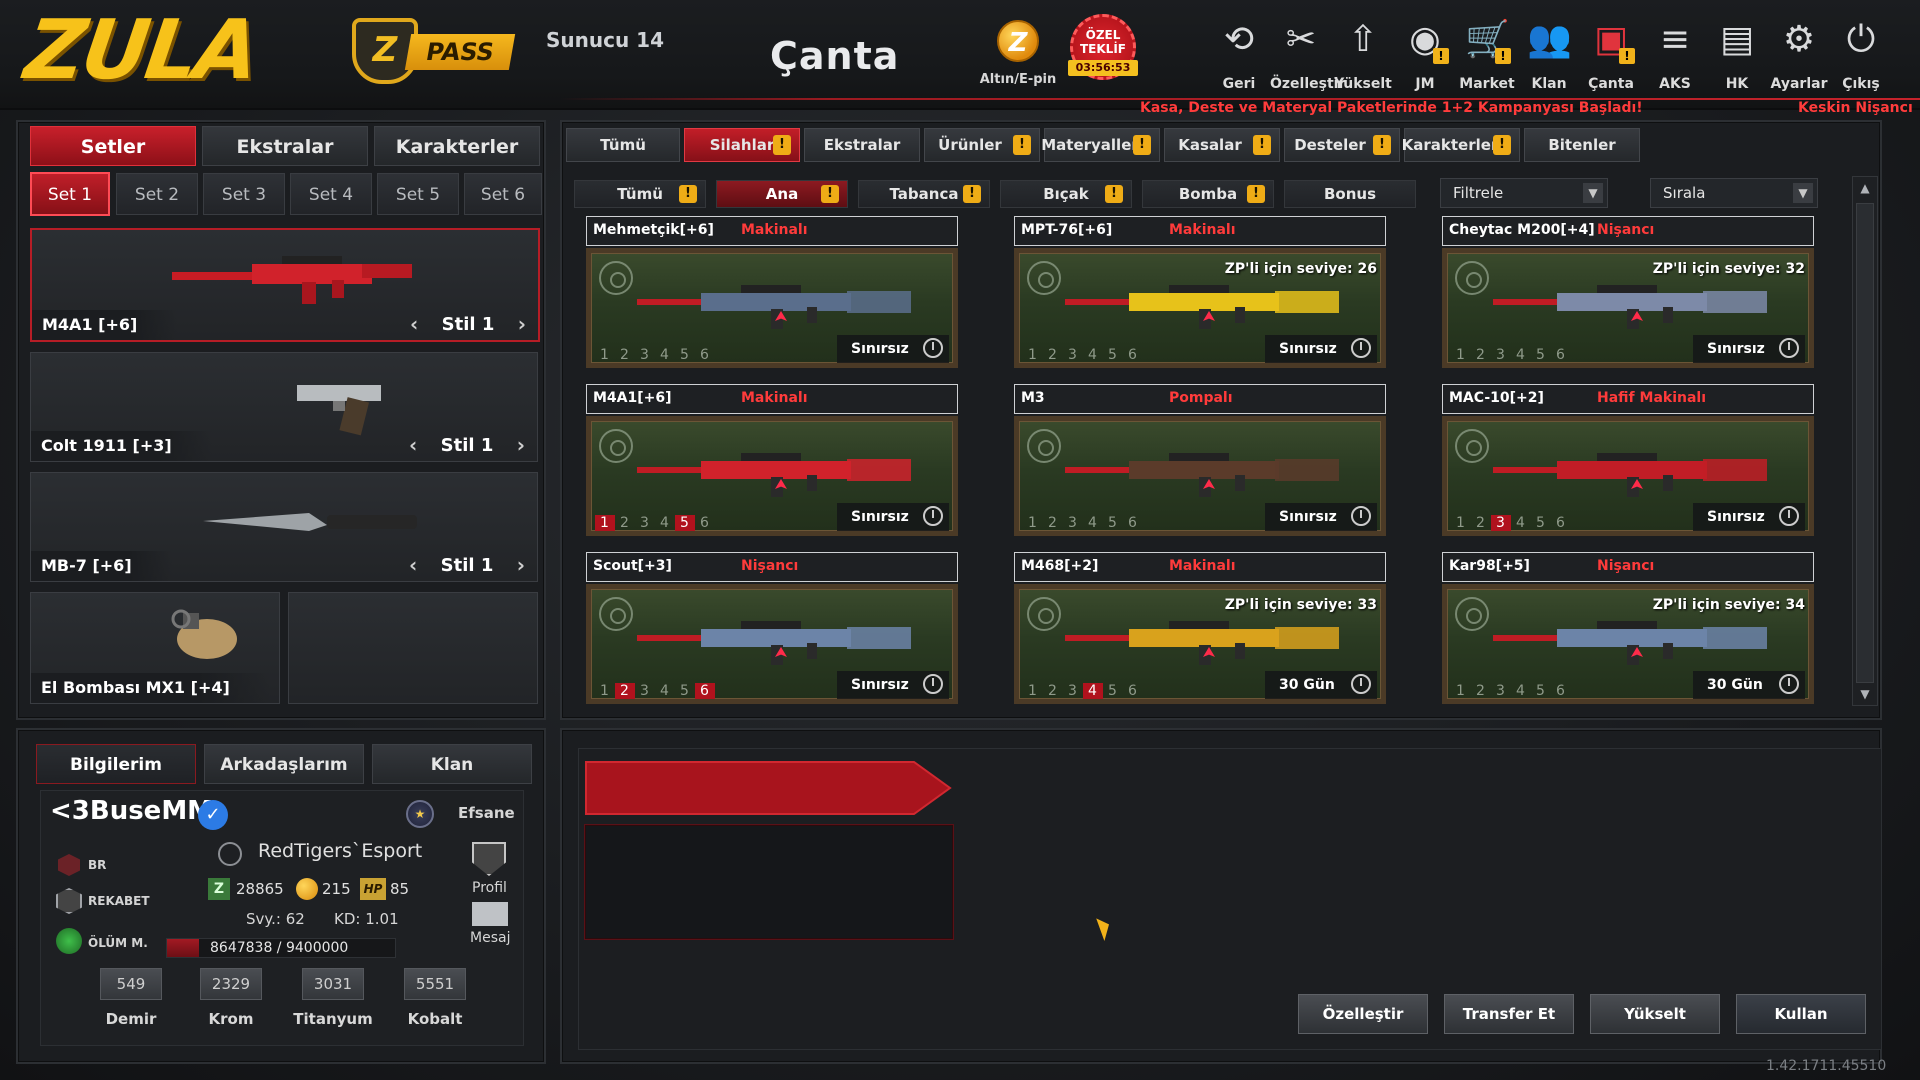  What do you see at coordinates (1865, 188) in the screenshot?
I see `scroll-up-icon: ▲` at bounding box center [1865, 188].